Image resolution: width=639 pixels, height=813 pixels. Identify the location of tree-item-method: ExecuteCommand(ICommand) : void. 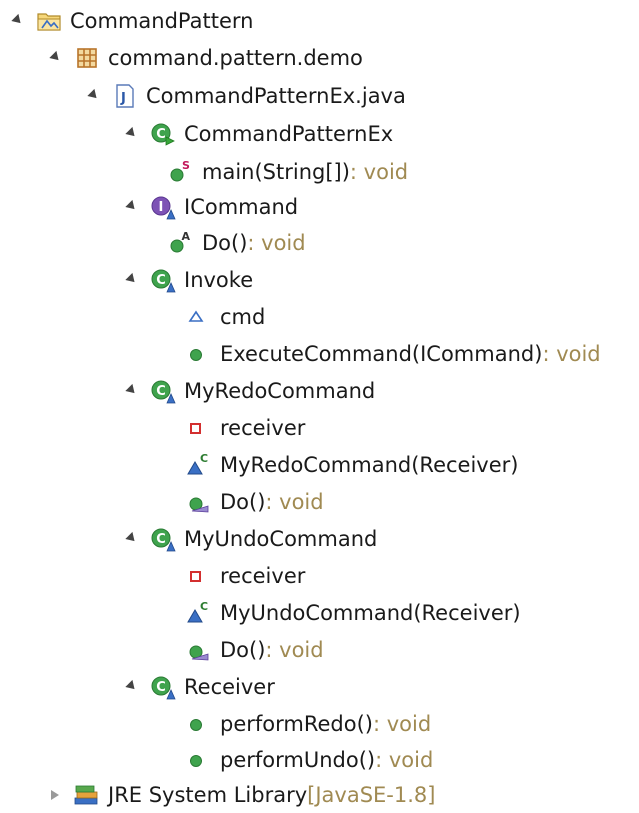
(393, 353).